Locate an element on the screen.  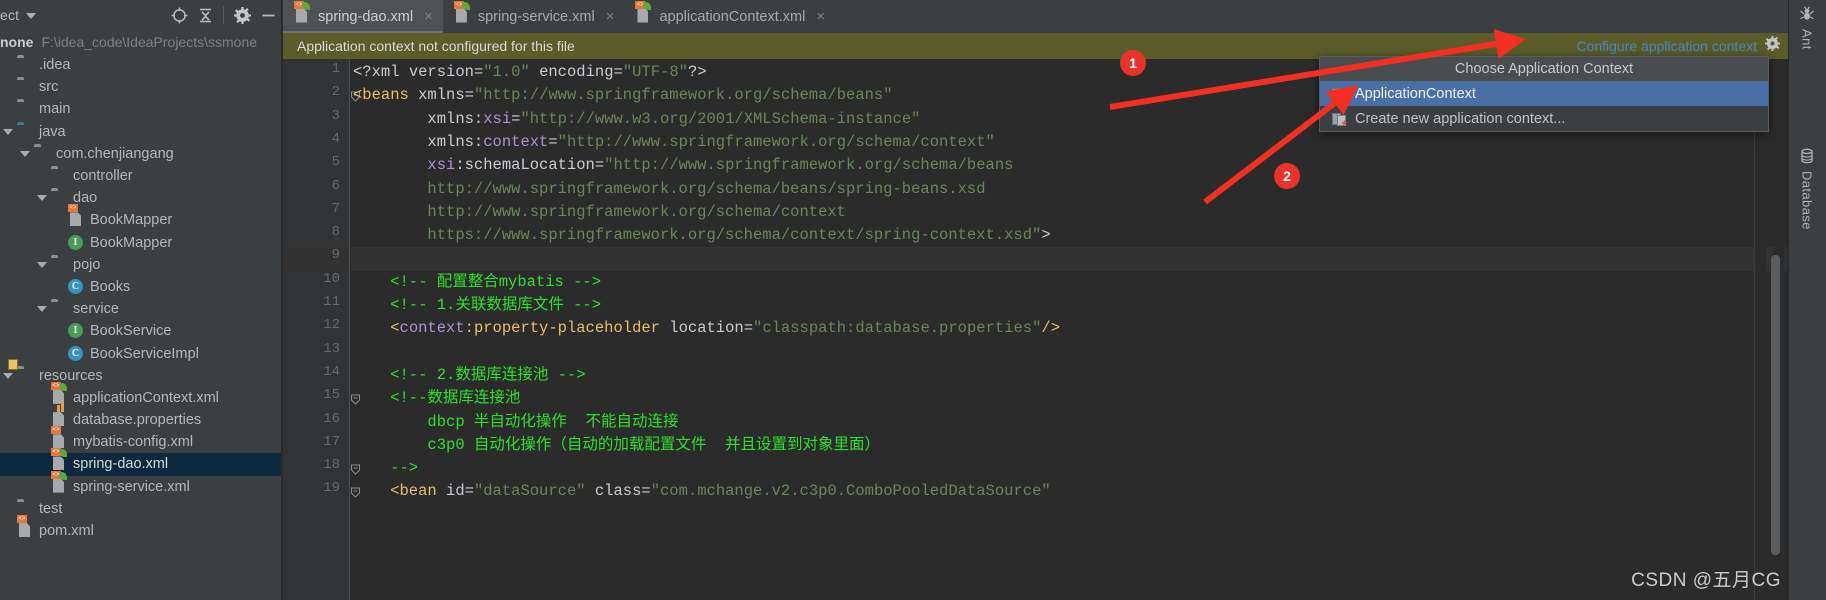
tree-item-src: src is located at coordinates (140, 87).